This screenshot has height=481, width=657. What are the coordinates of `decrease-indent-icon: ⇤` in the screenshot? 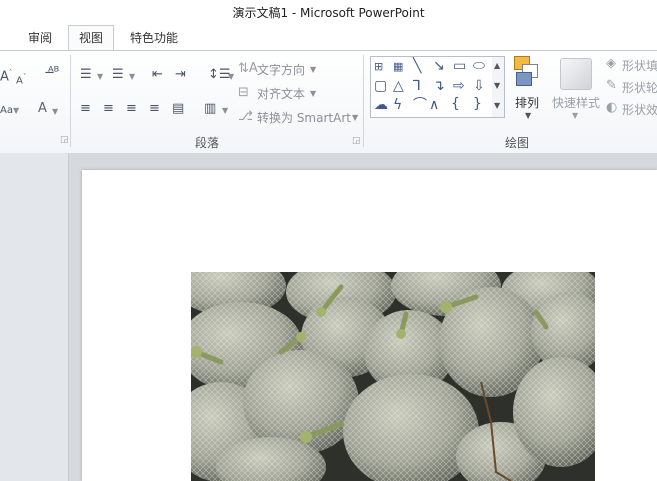 It's located at (157, 75).